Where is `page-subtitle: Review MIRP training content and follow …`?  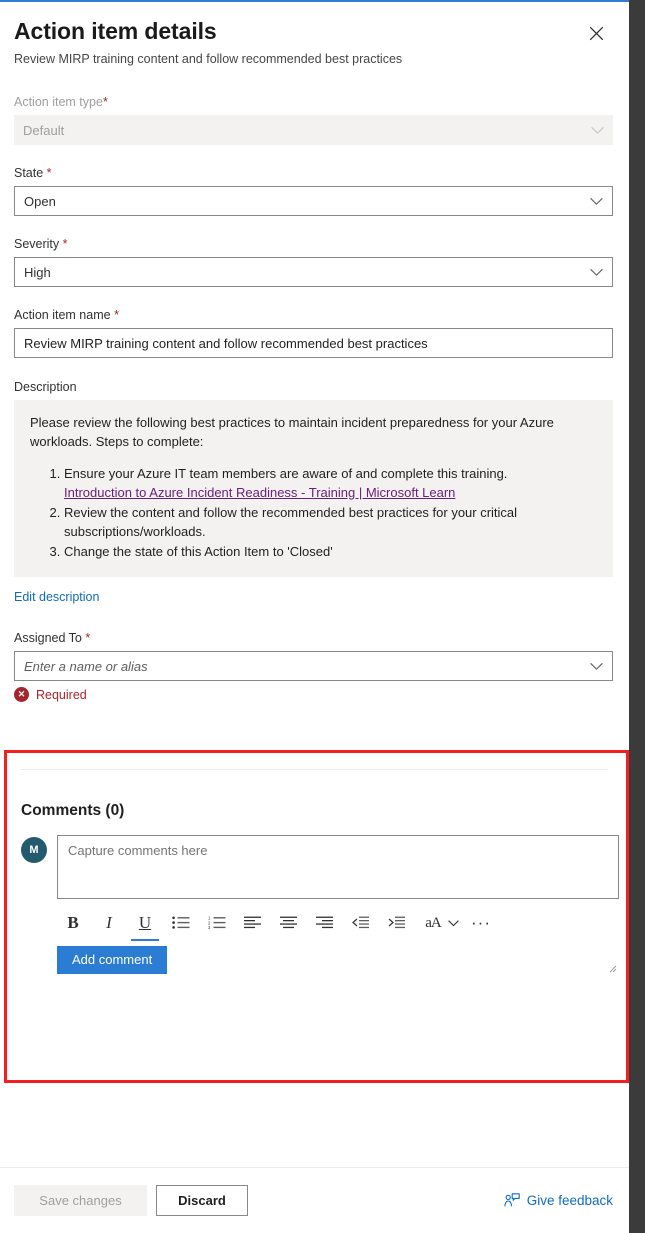
page-subtitle: Review MIRP training content and follow … is located at coordinates (208, 59).